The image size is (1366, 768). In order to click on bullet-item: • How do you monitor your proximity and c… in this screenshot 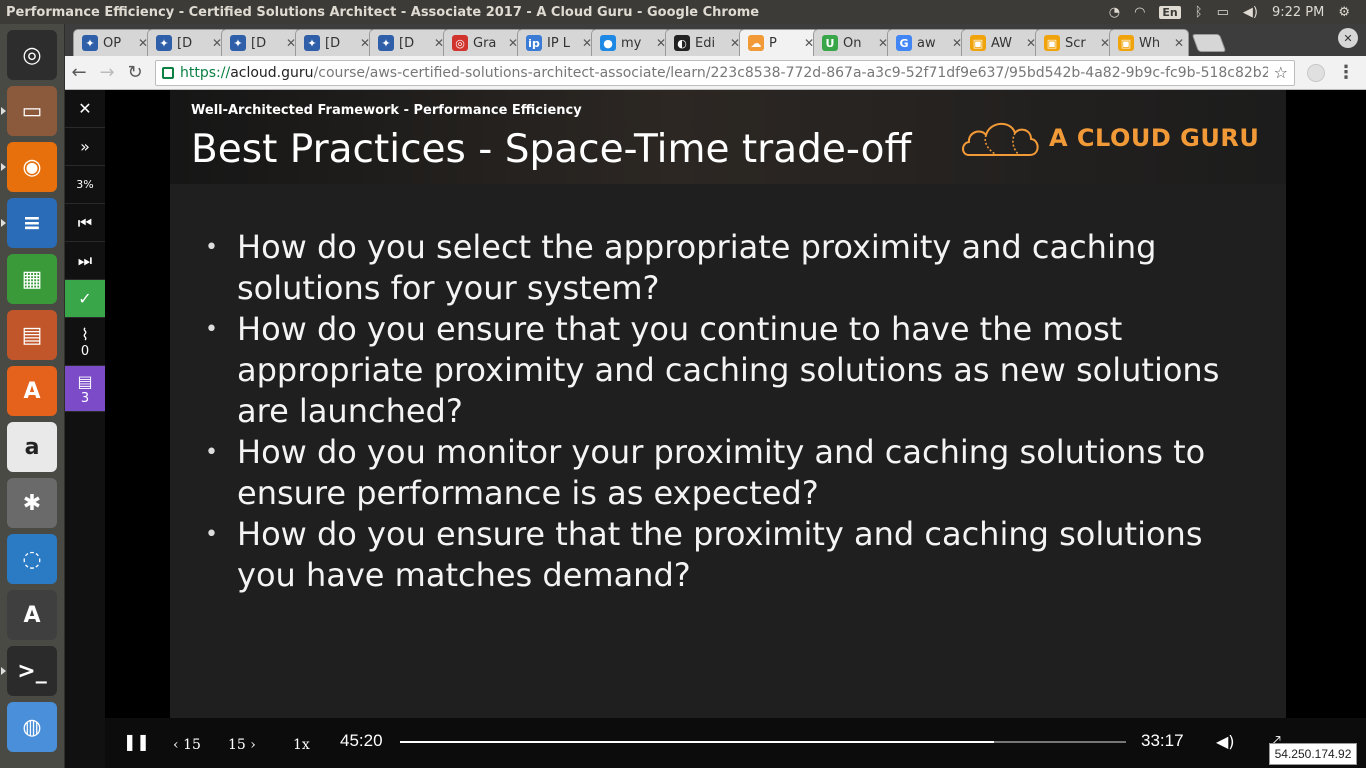, I will do `click(705, 472)`.